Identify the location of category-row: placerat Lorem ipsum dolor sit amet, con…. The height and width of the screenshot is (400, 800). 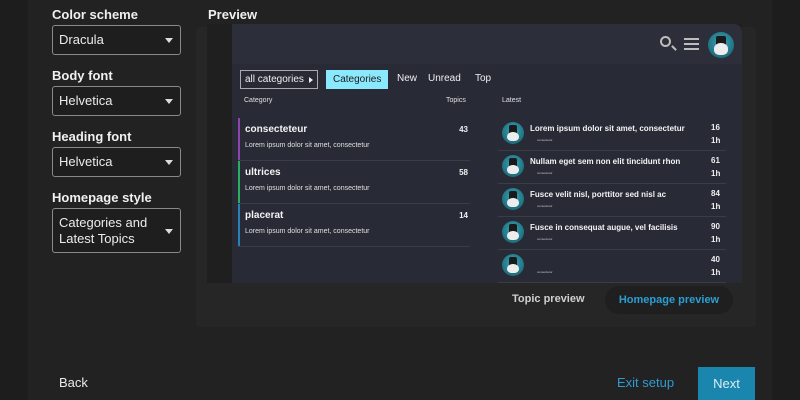
(354, 225).